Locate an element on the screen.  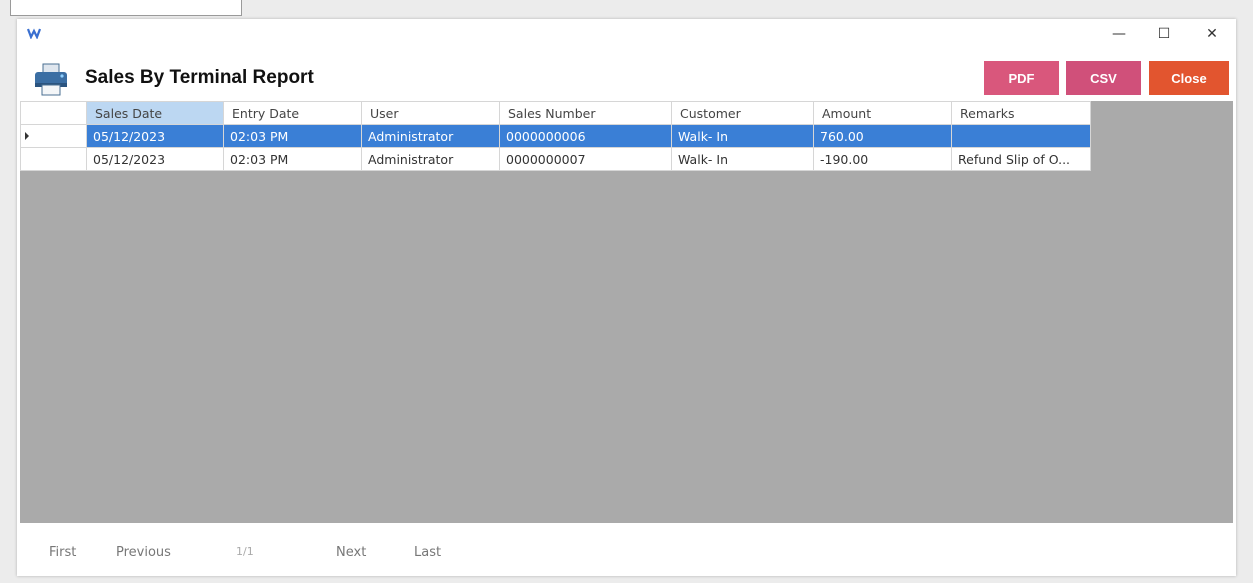
cell-amount: 760.00 is located at coordinates (882, 136).